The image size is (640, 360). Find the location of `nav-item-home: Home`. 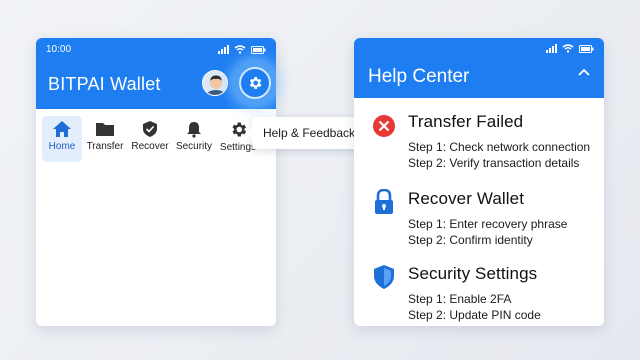

nav-item-home: Home is located at coordinates (62, 139).